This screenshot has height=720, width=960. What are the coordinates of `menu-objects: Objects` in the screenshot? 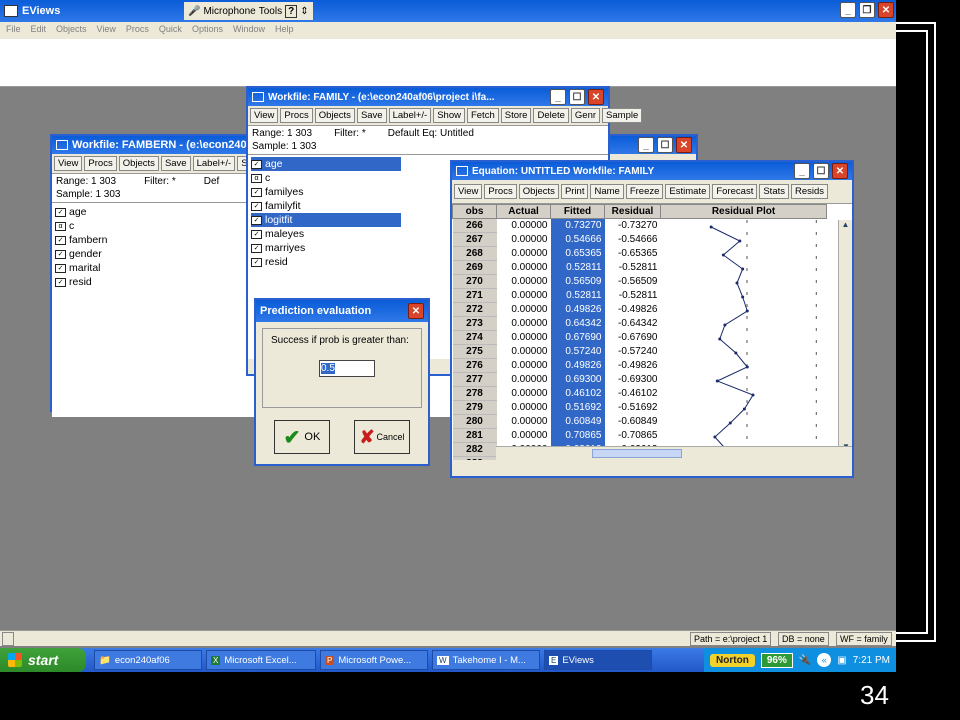 It's located at (71, 30).